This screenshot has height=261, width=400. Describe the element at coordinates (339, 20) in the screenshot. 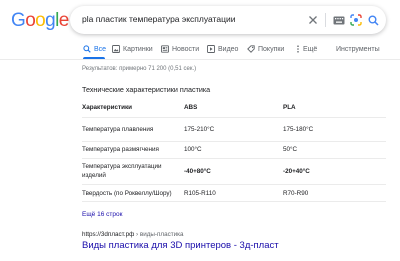

I see `keyboard-icon` at that location.